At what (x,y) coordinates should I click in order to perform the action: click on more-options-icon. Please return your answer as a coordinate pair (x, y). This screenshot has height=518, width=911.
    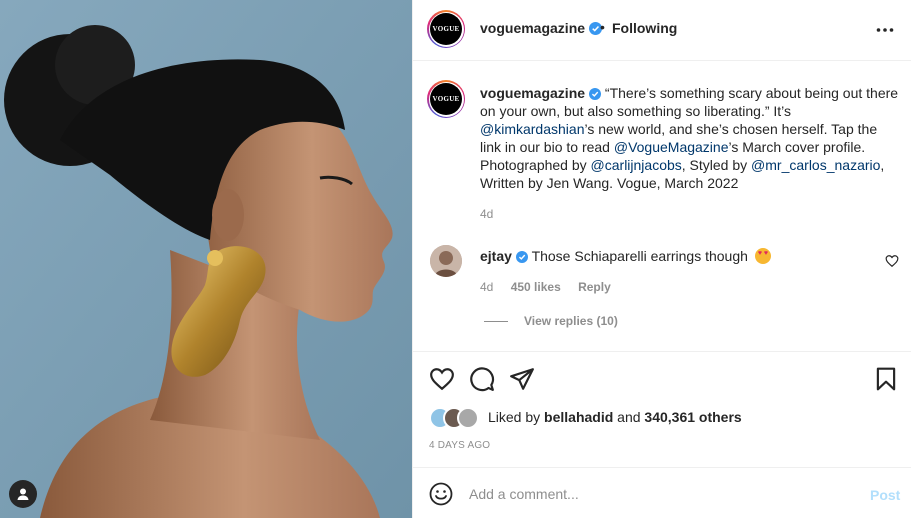
    Looking at the image, I should click on (885, 30).